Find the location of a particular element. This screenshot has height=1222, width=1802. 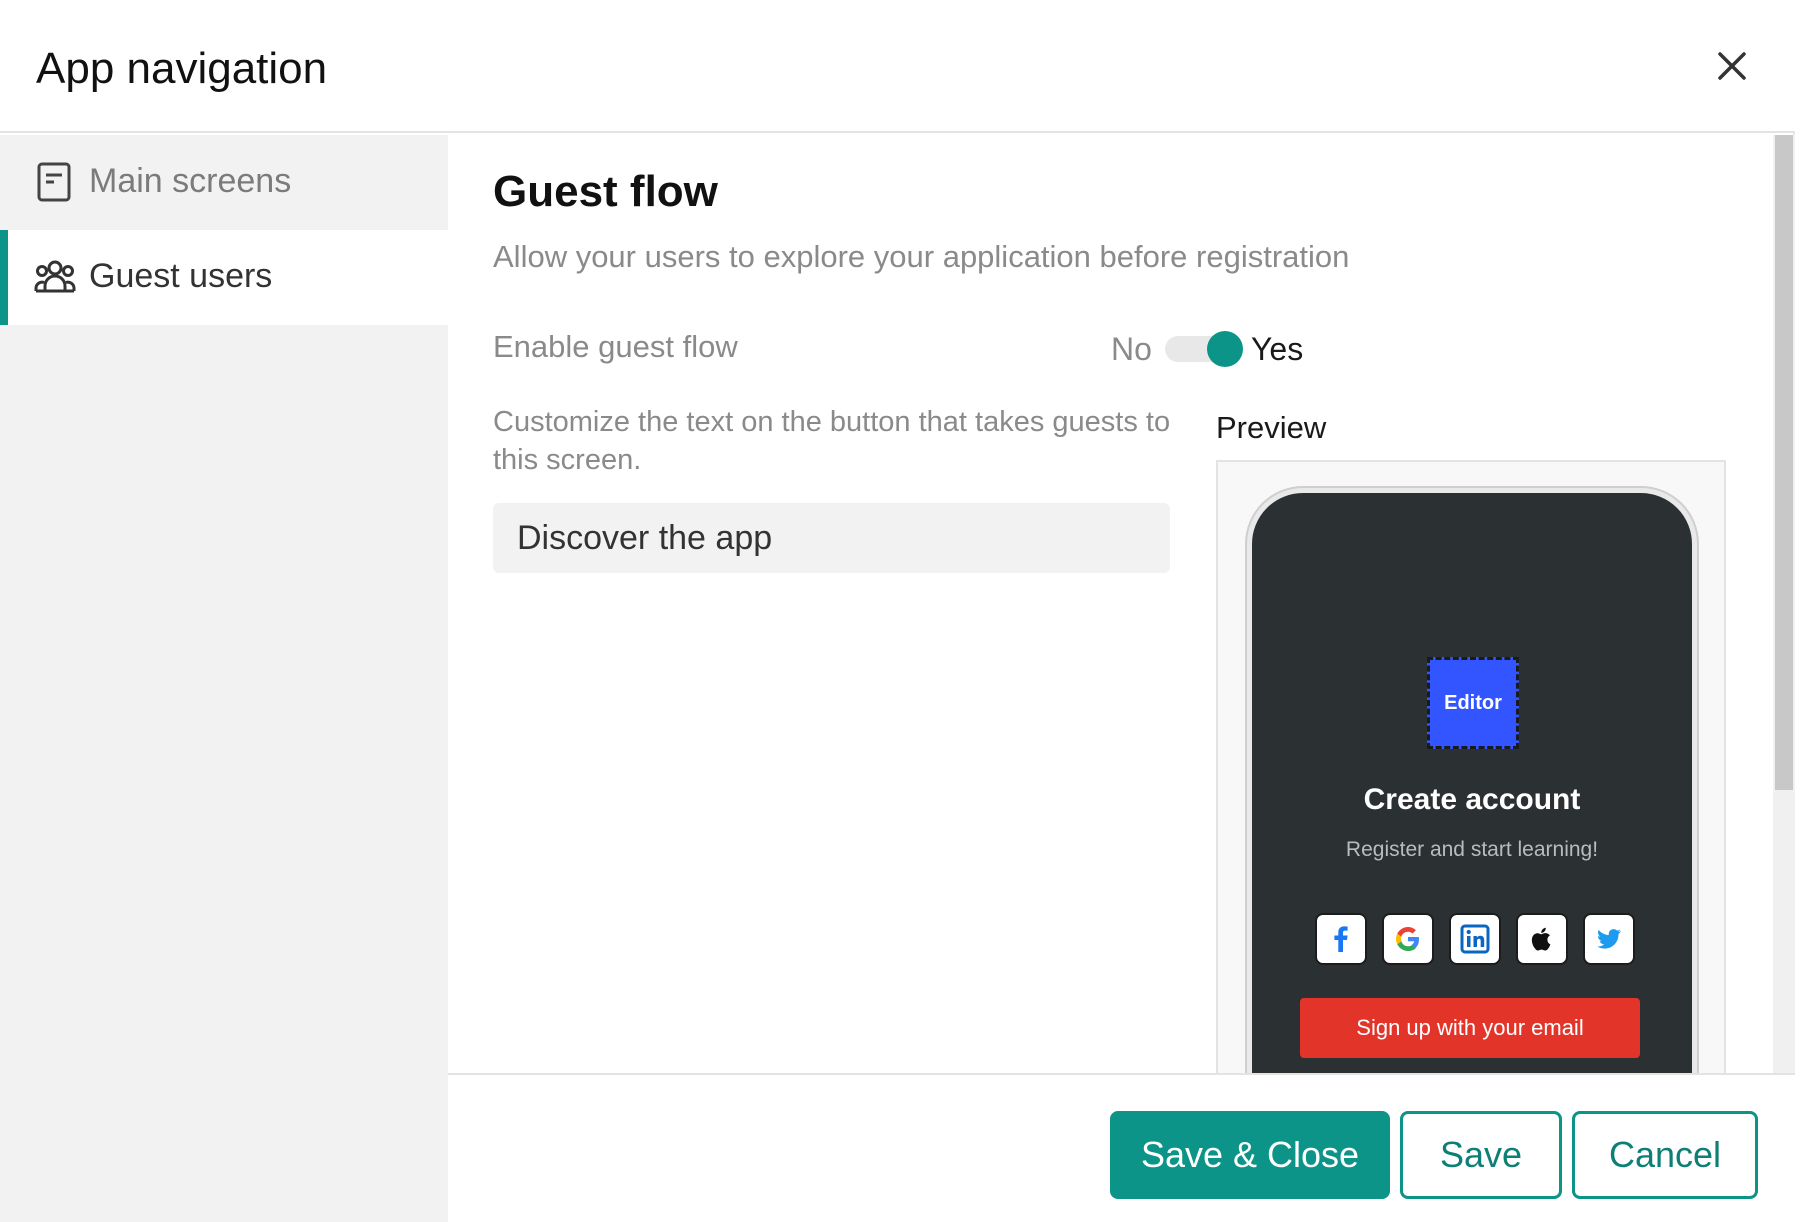

google-icon is located at coordinates (1407, 939).